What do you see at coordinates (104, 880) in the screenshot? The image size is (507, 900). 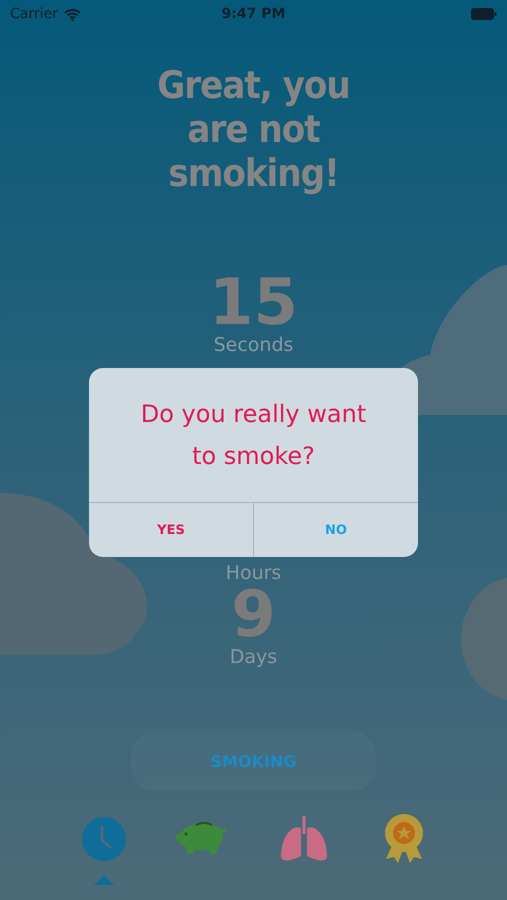 I see `selection-pointer` at bounding box center [104, 880].